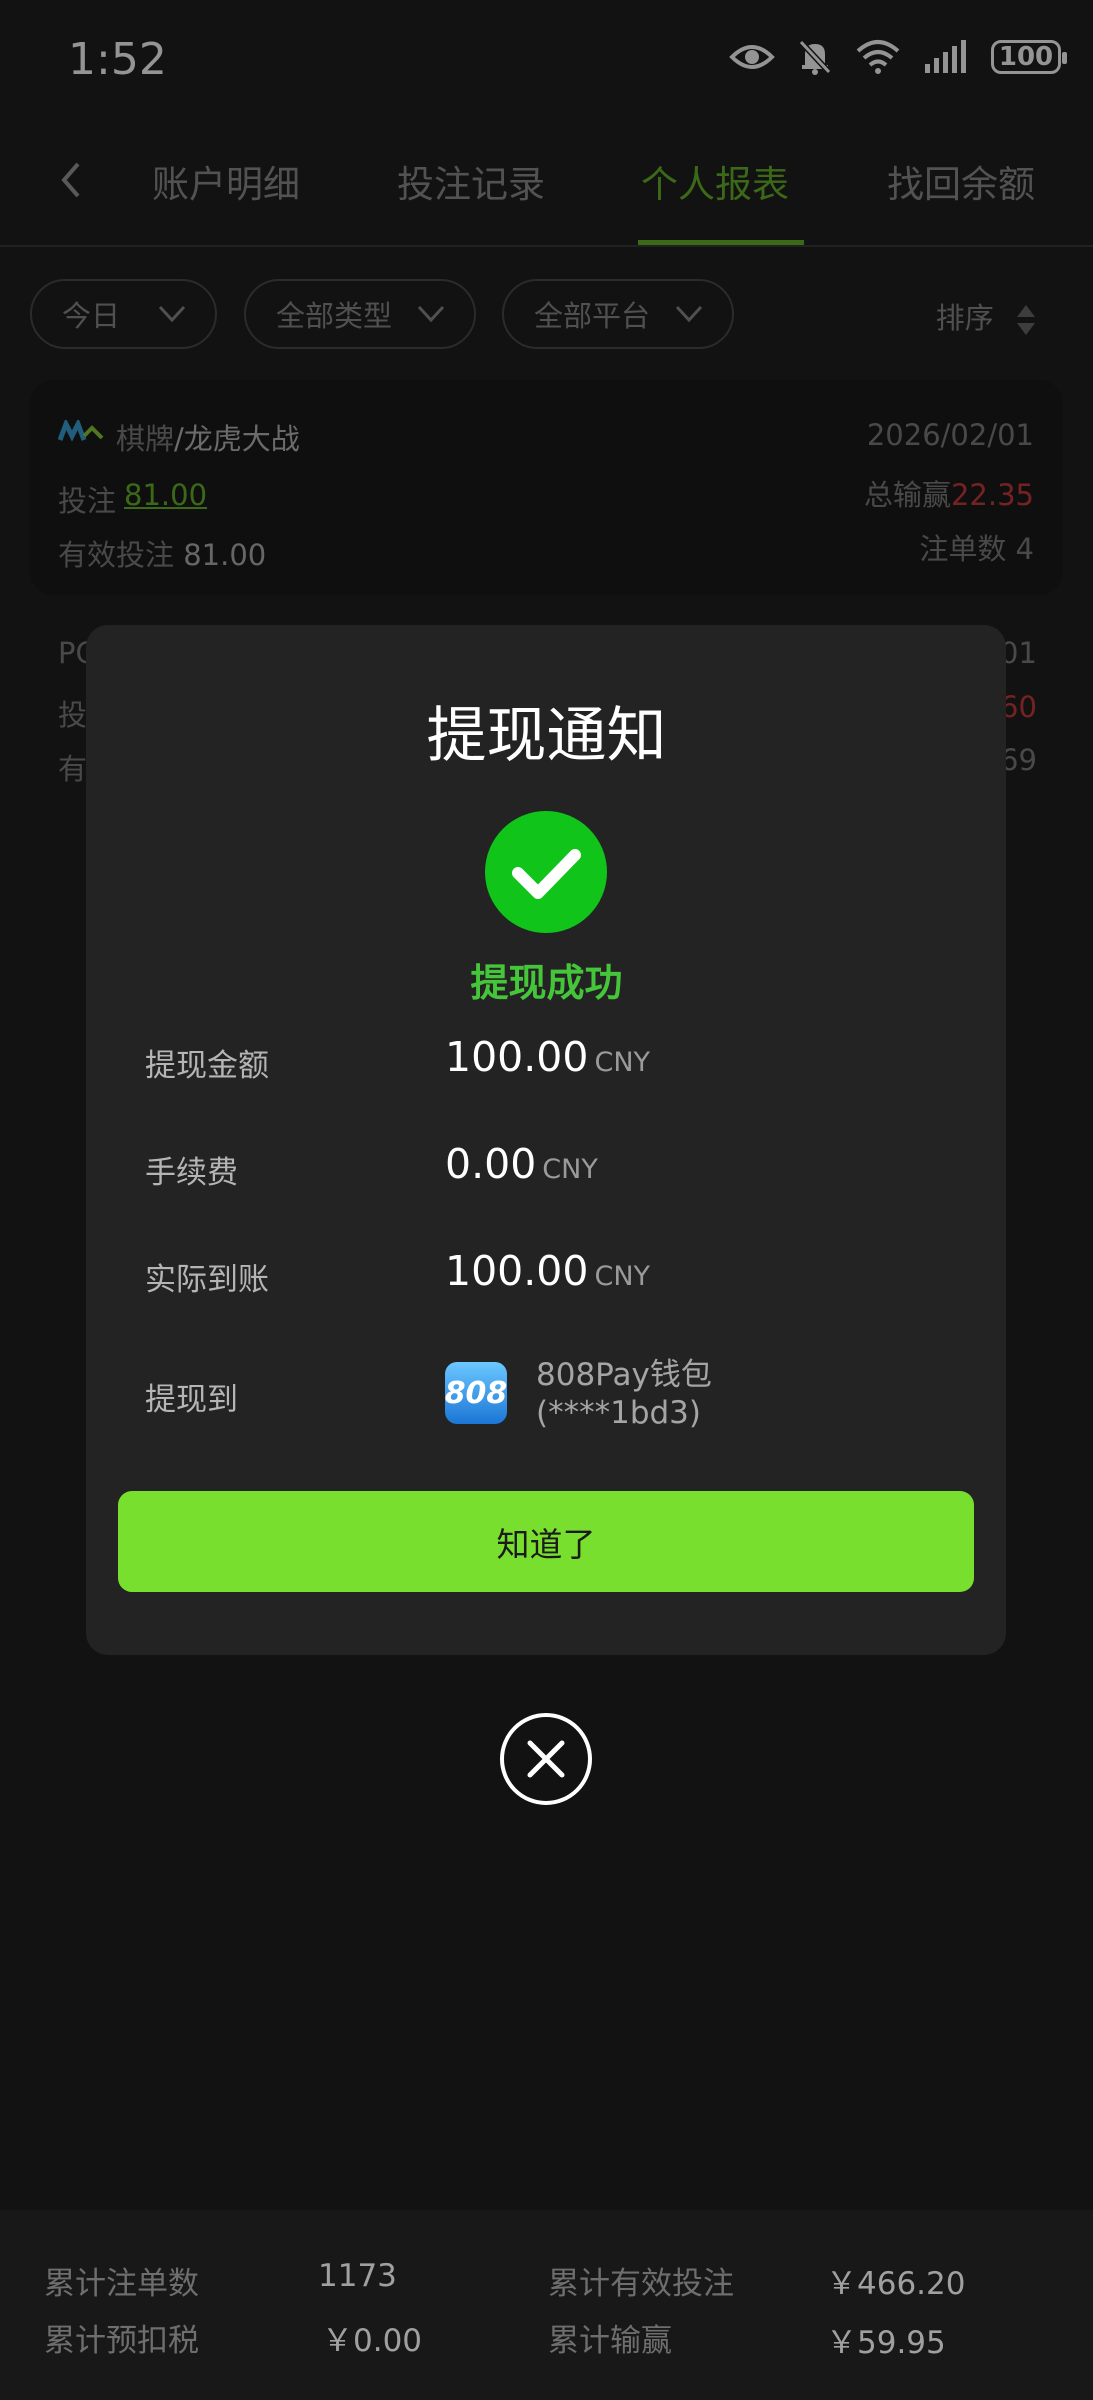  What do you see at coordinates (491, 1164) in the screenshot?
I see `fee-number: 0.00` at bounding box center [491, 1164].